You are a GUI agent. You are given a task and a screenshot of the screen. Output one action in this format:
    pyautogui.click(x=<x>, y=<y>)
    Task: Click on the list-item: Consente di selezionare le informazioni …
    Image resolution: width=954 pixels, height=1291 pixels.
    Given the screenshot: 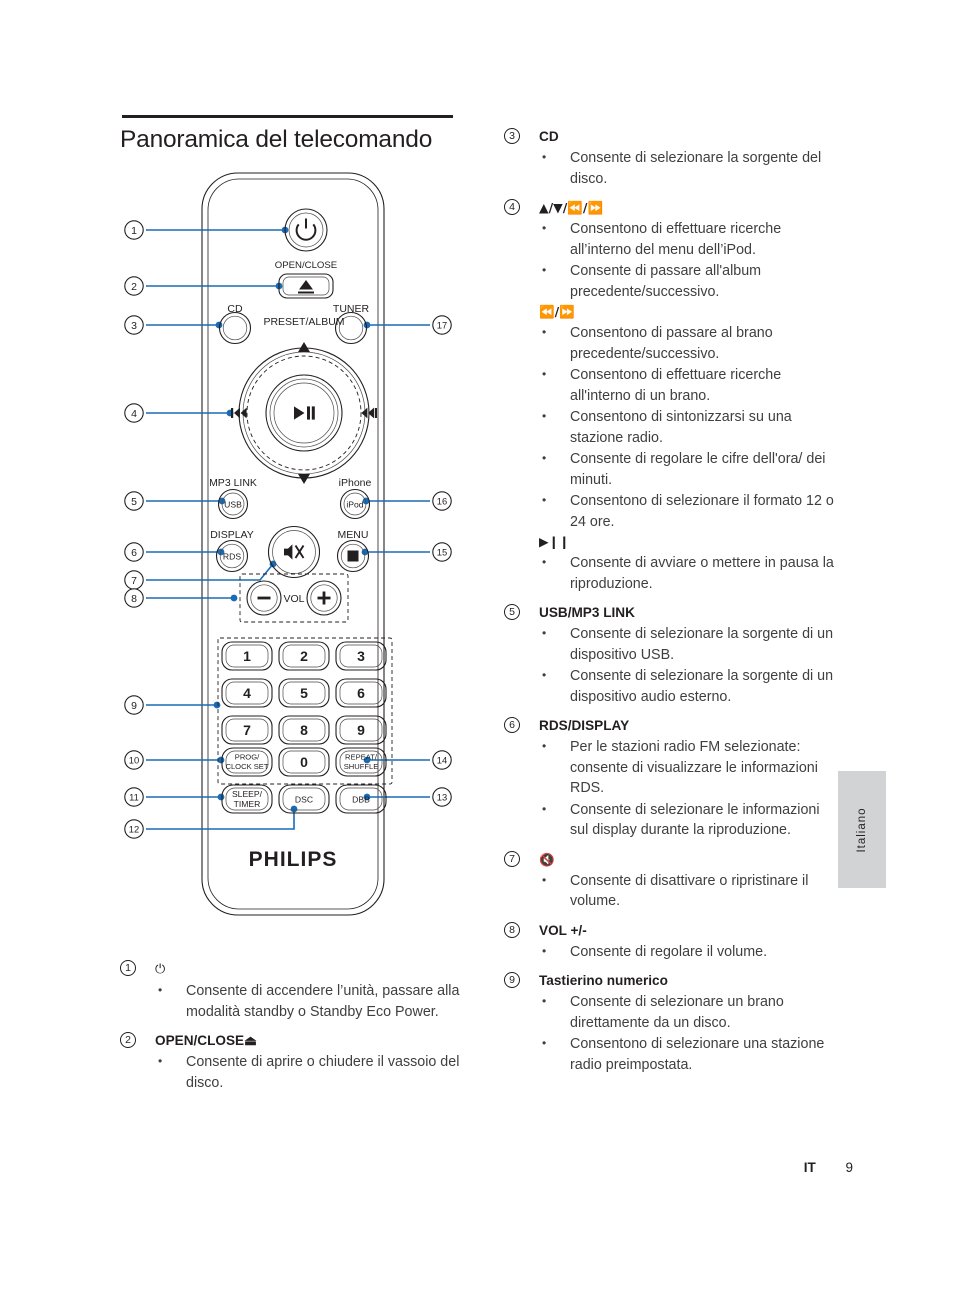 What is the action you would take?
    pyautogui.click(x=669, y=820)
    